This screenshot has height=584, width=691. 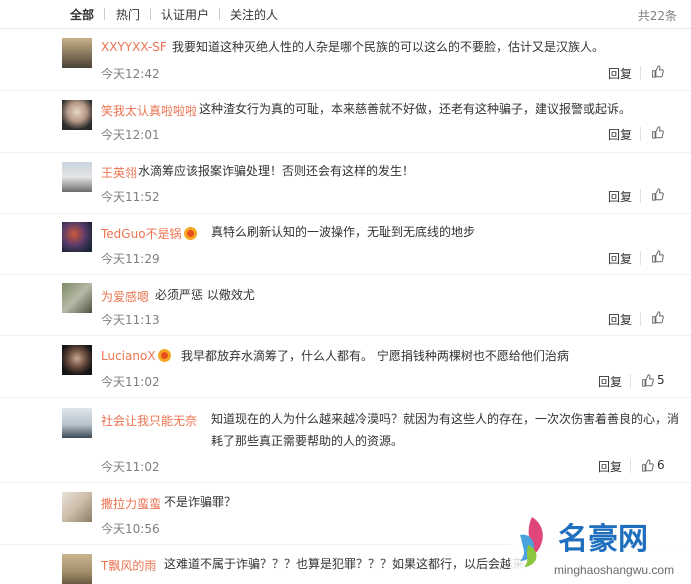 What do you see at coordinates (345, 14) in the screenshot?
I see `comment-filter-tabs: 全部 热门 认证用户 关注的人 共22条` at bounding box center [345, 14].